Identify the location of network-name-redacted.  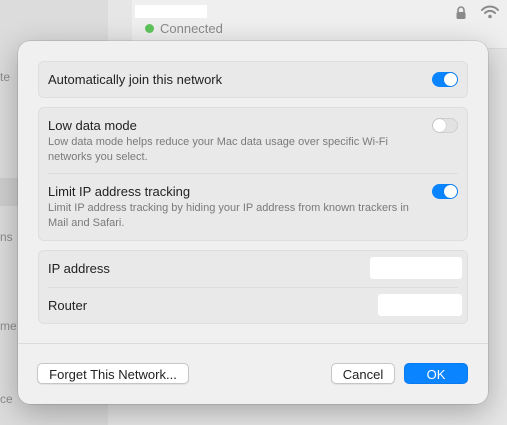
(171, 11).